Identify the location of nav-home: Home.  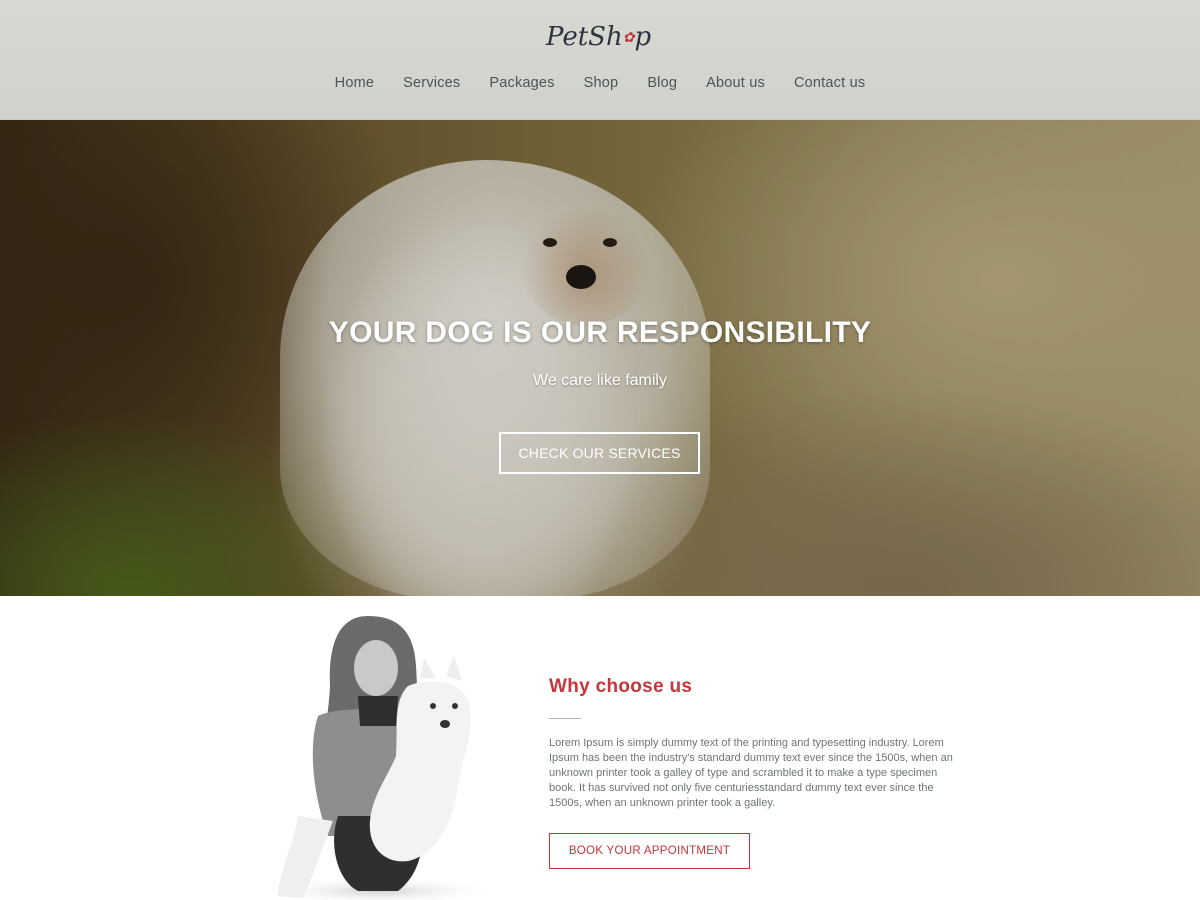
(354, 85).